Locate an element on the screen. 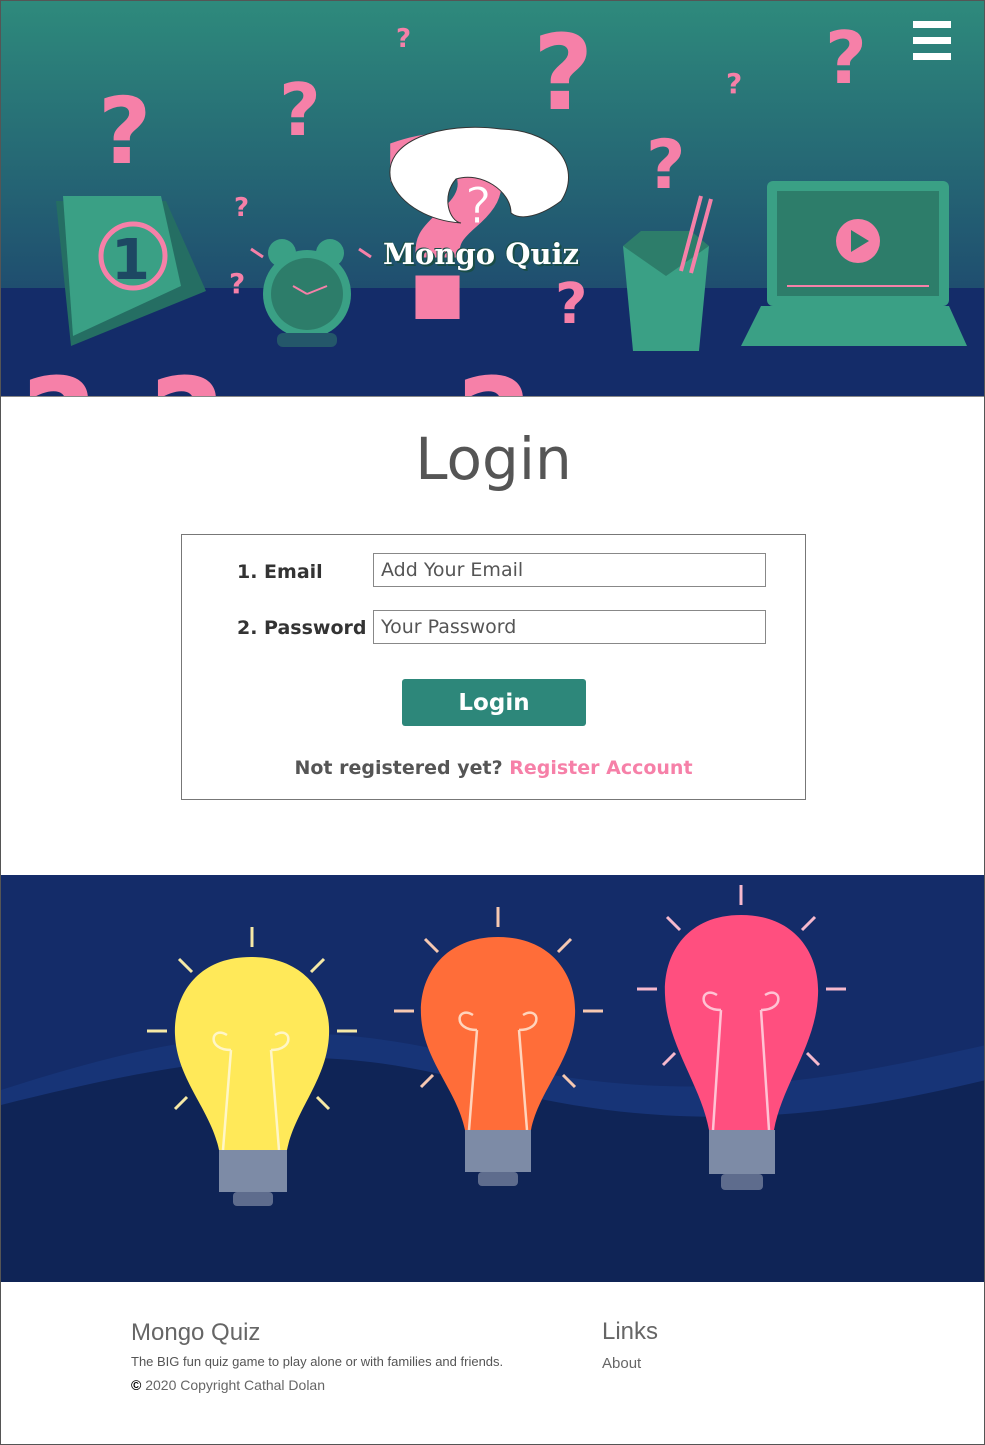  about-link: About is located at coordinates (621, 1363).